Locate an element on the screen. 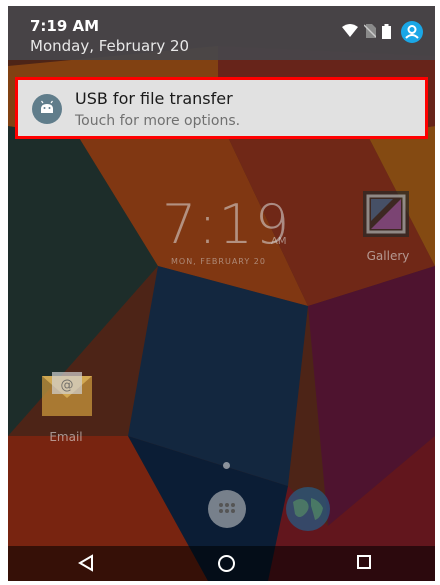 This screenshot has height=585, width=440. status-header: 7:19 AM Monday, February 20 is located at coordinates (221, 33).